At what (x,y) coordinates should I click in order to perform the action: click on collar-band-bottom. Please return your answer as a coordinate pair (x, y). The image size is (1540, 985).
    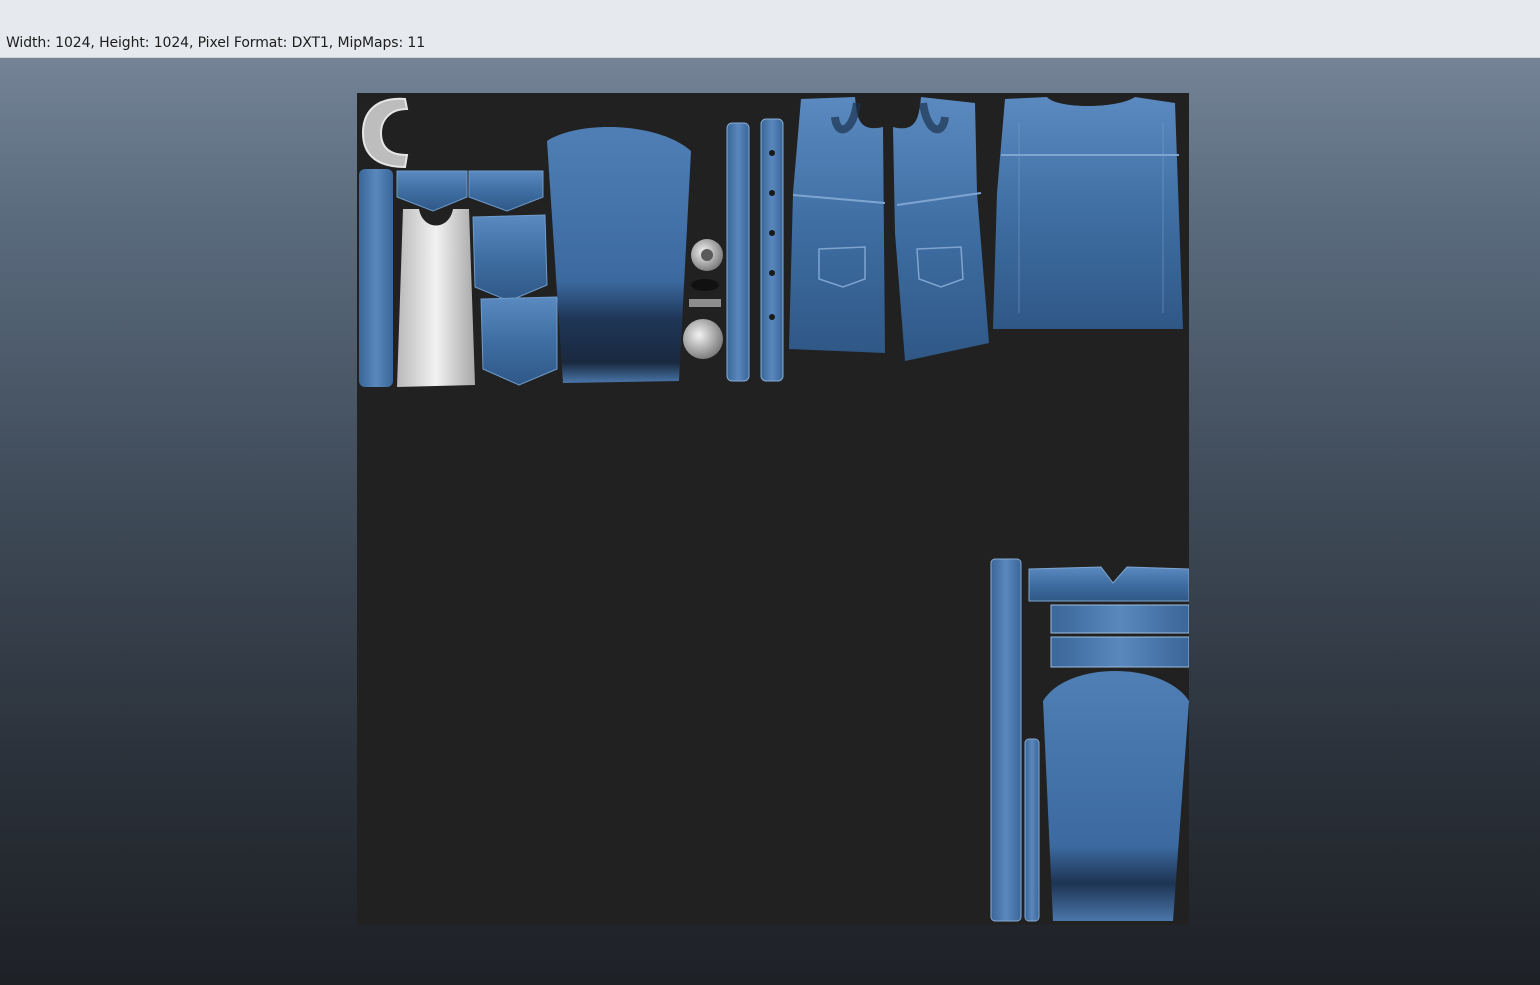
    Looking at the image, I should click on (1119, 652).